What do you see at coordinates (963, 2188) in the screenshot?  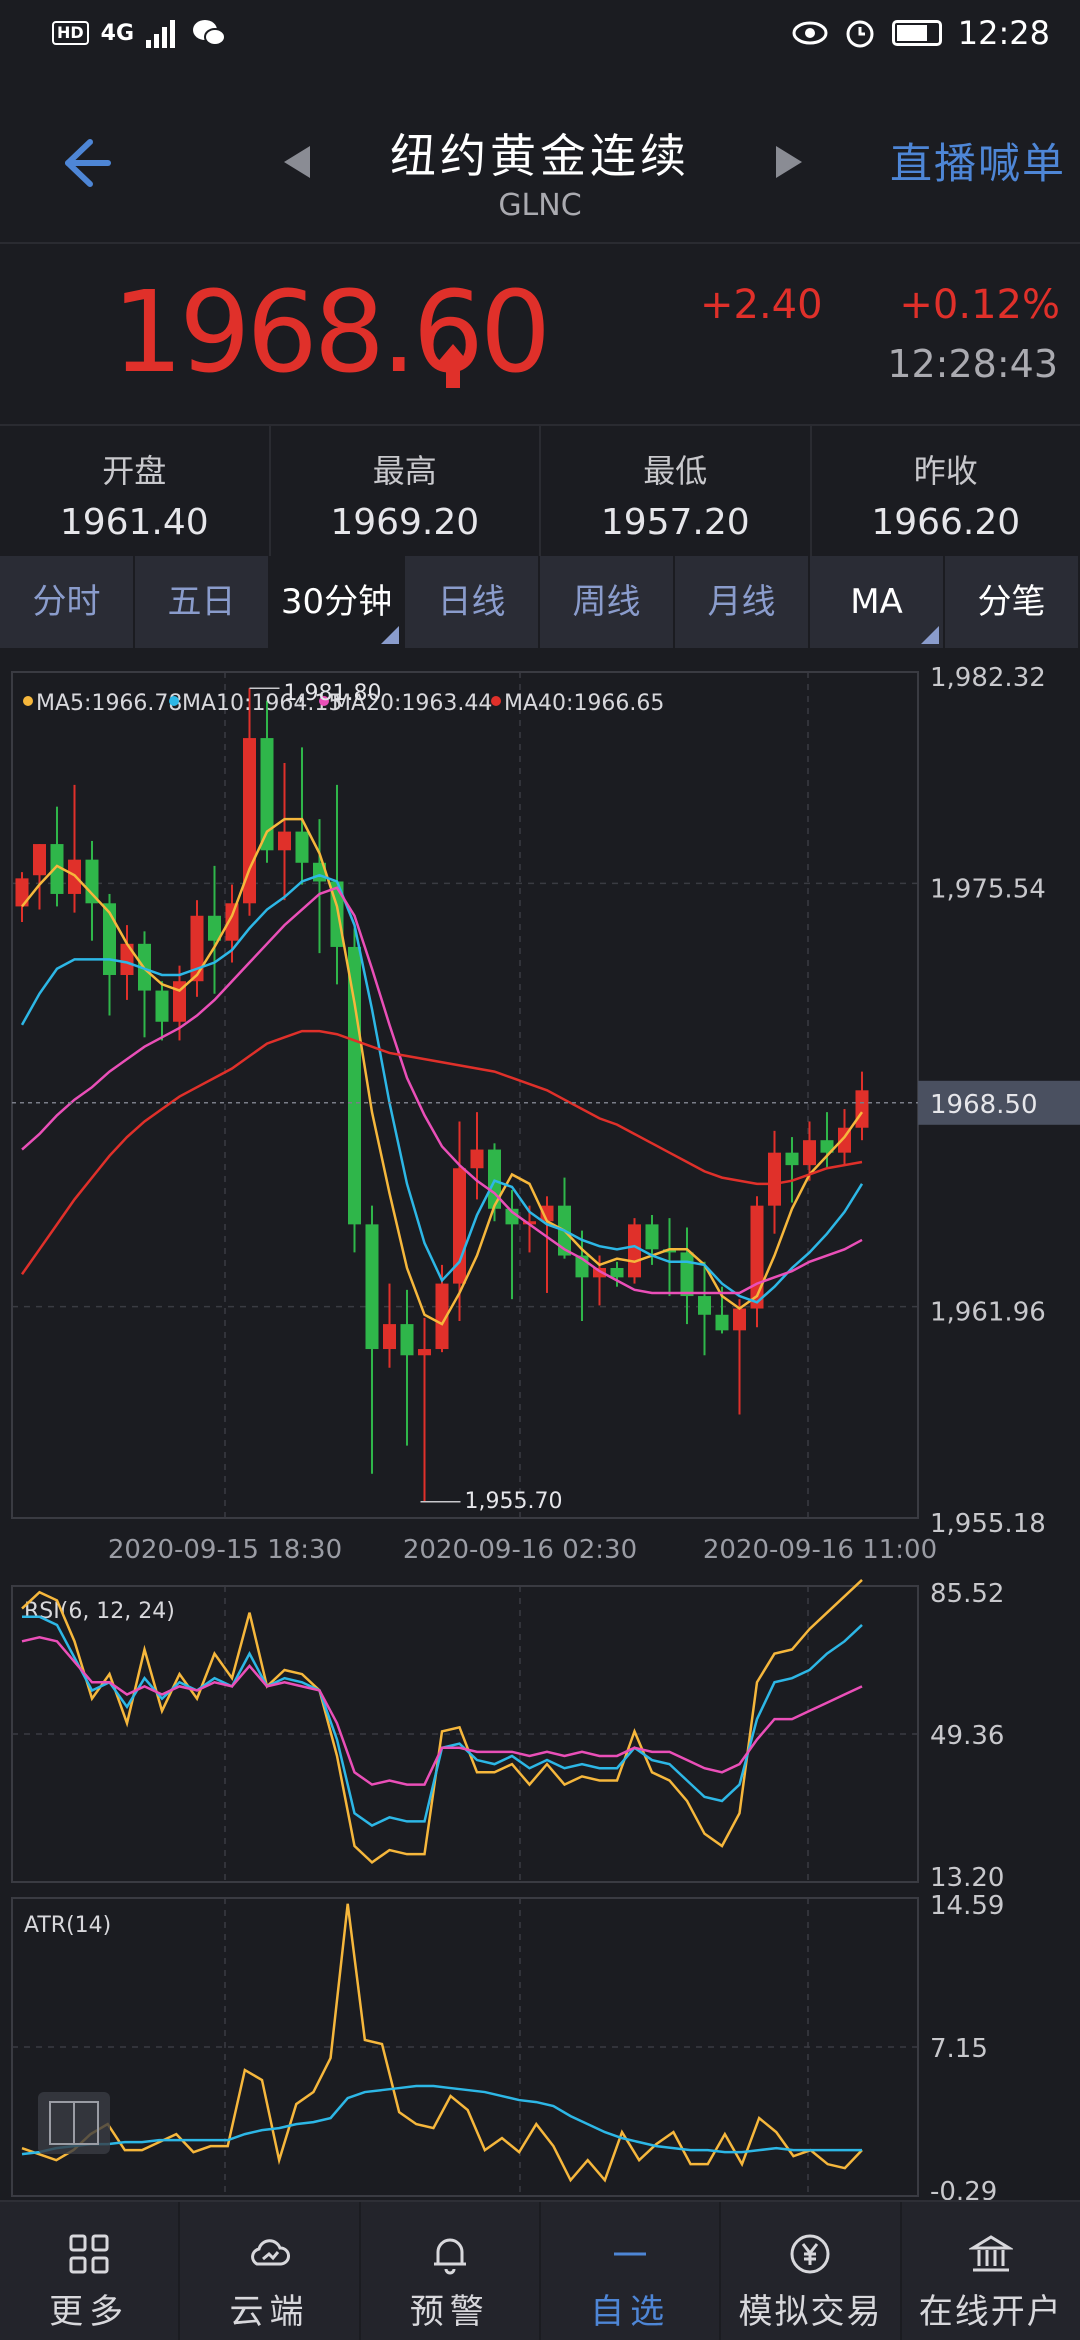 I see `y-tick-label: -0.29` at bounding box center [963, 2188].